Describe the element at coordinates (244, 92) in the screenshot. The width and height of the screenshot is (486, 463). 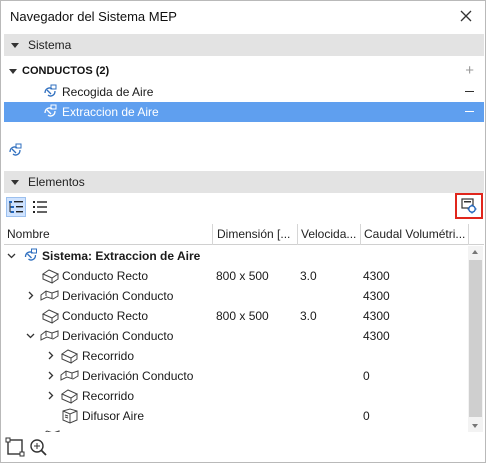
I see `system-item: Recogida de Aire` at that location.